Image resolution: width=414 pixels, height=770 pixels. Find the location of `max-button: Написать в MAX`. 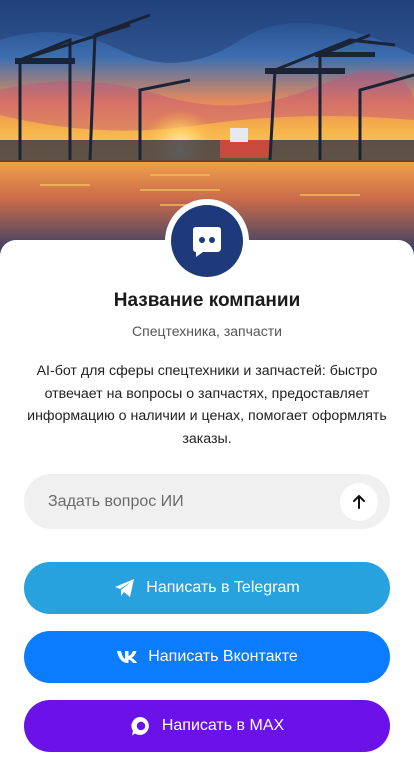

max-button: Написать в MAX is located at coordinates (207, 726).